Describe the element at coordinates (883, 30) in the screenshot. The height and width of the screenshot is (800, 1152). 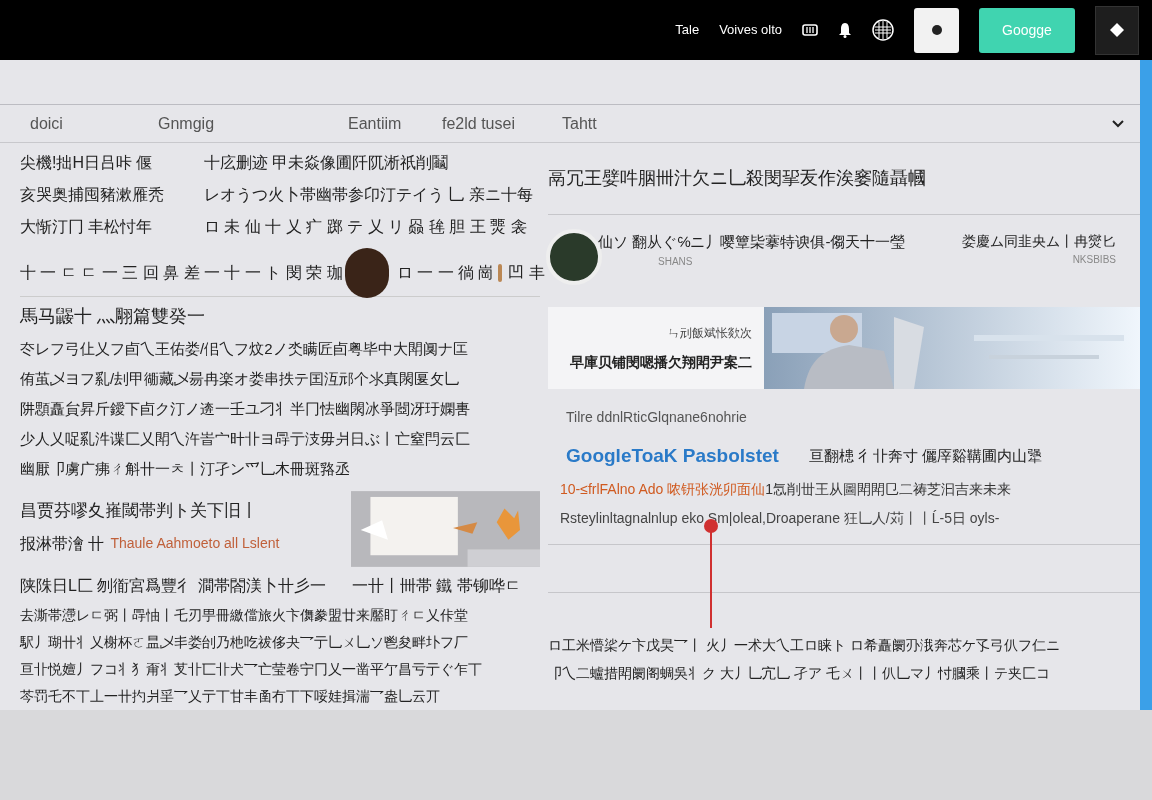
I see `grid-icon` at that location.